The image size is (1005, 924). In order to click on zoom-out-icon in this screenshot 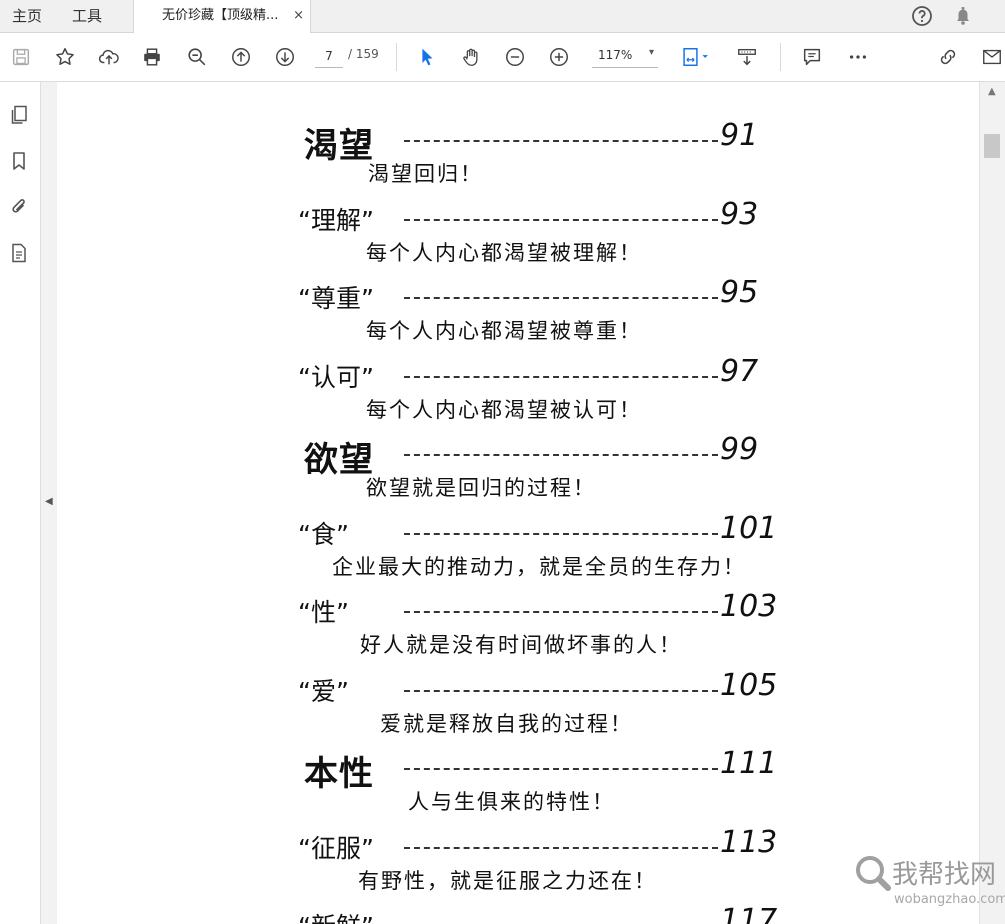, I will do `click(515, 57)`.